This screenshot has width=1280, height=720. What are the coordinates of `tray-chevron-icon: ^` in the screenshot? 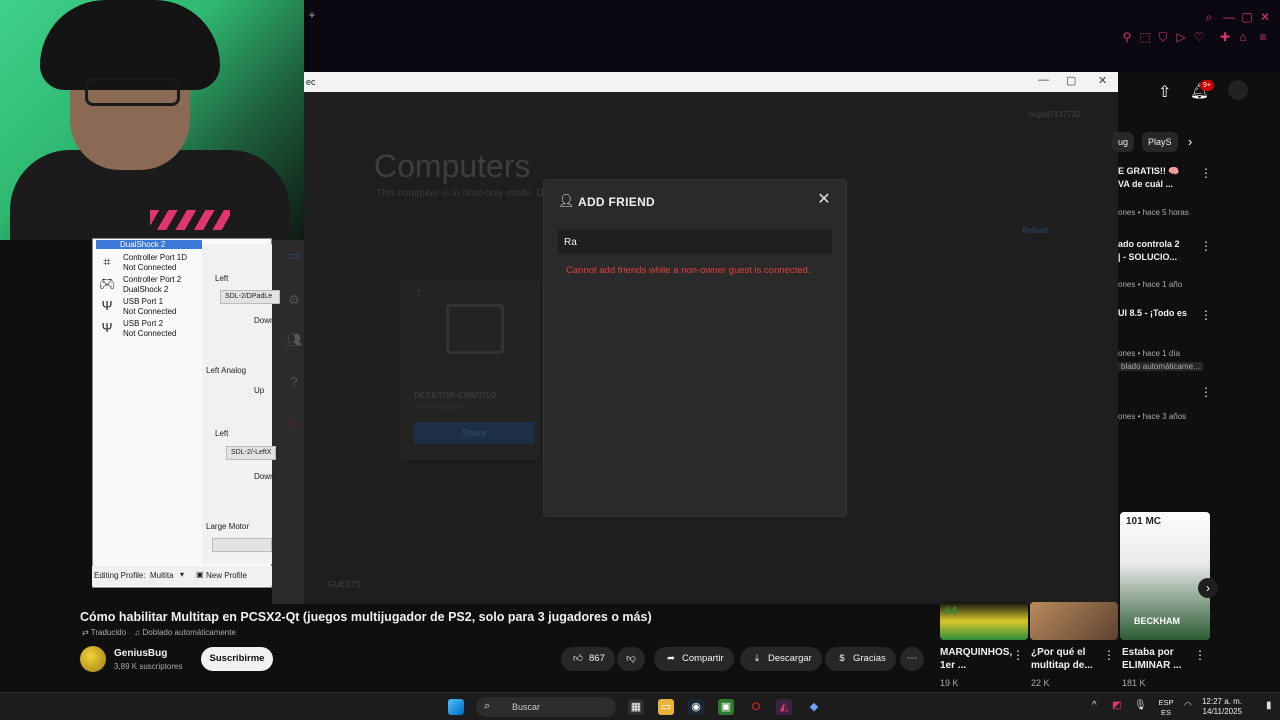 It's located at (1094, 705).